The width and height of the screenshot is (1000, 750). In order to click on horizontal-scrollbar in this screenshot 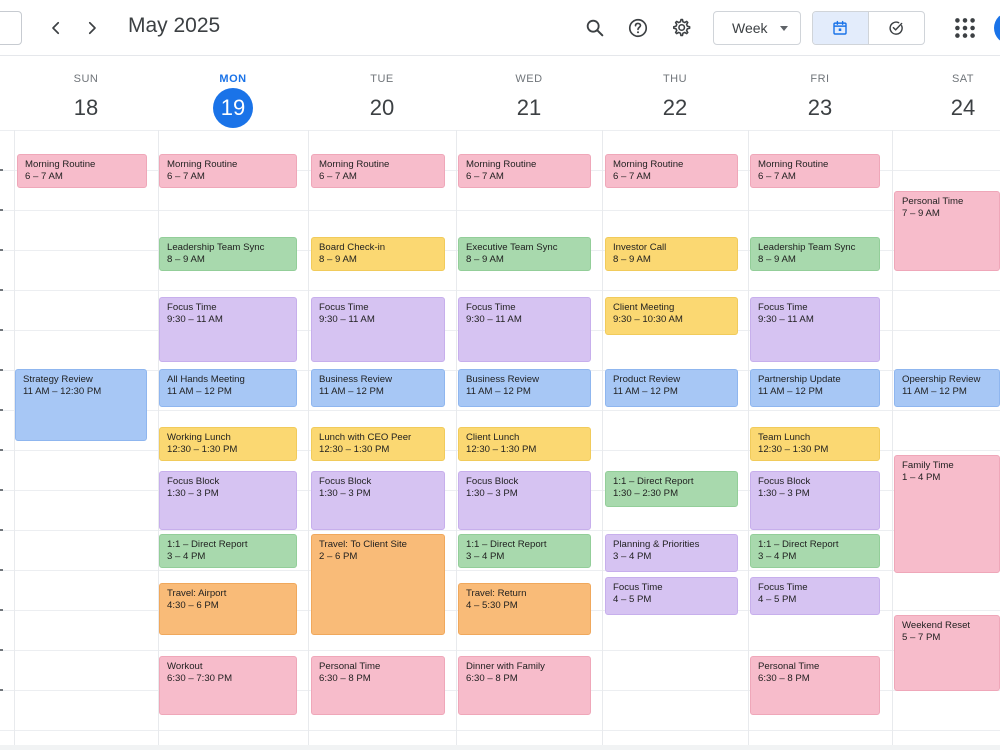, I will do `click(500, 747)`.